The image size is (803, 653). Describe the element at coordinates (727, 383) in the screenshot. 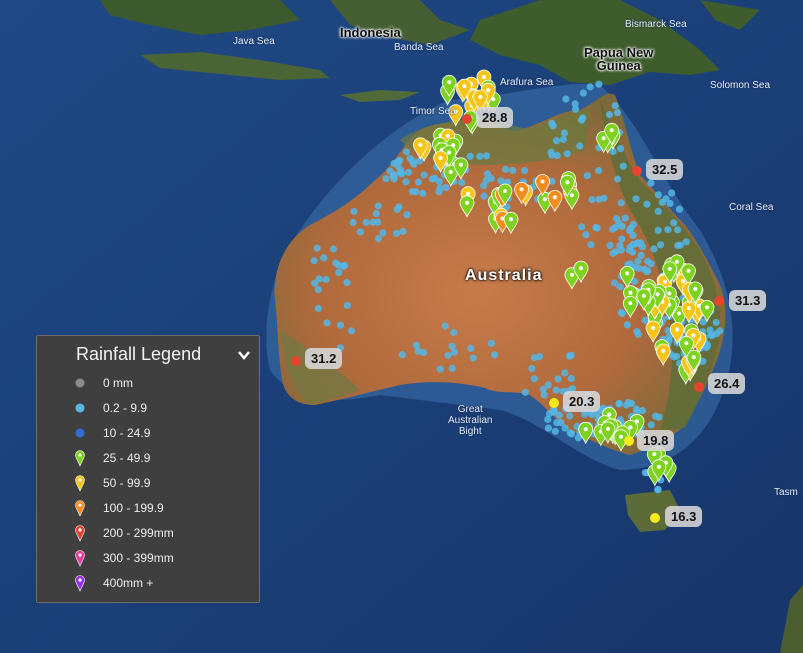

I see `reading-value-label: 26.4` at that location.